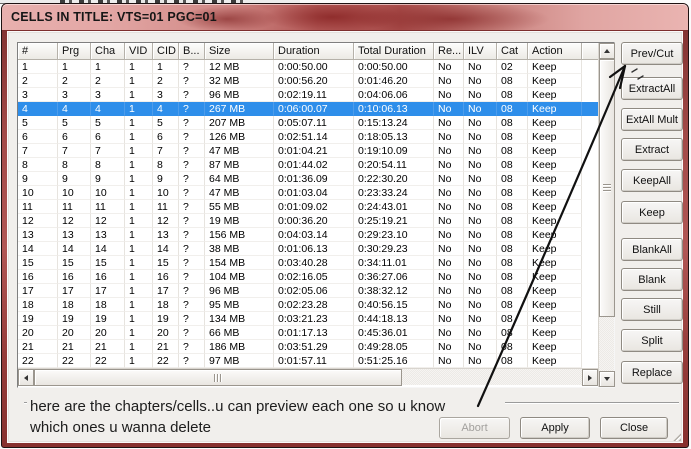  Describe the element at coordinates (590, 51) in the screenshot. I see `column-header-filler` at that location.